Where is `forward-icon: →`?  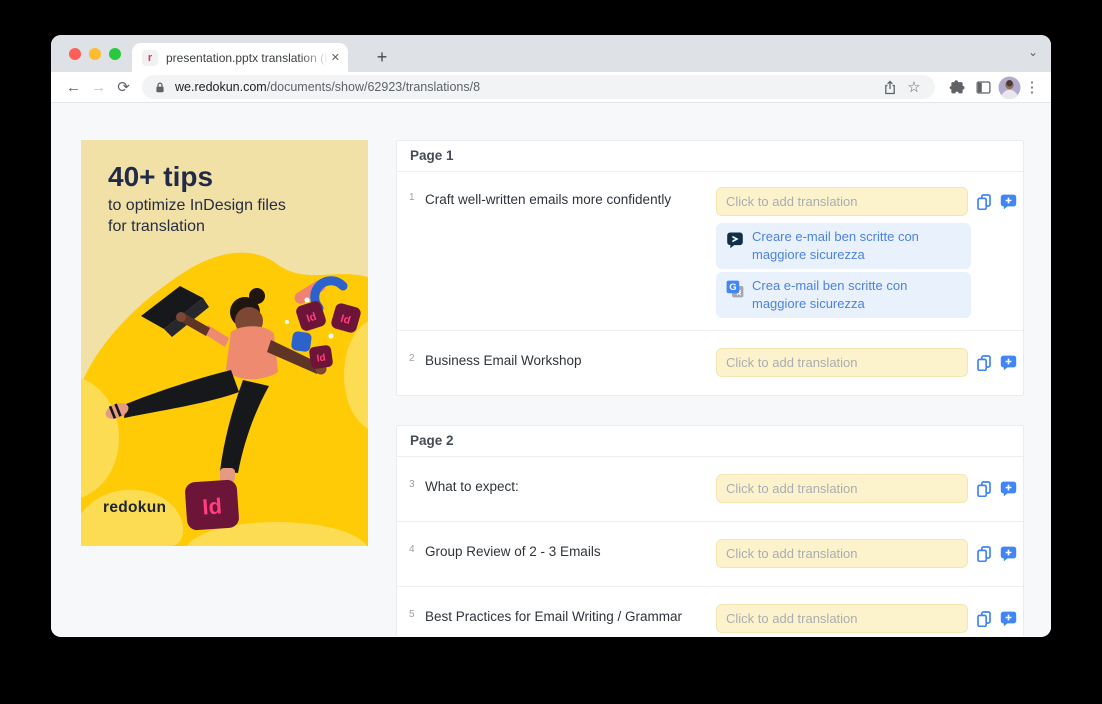 forward-icon: → is located at coordinates (98, 87).